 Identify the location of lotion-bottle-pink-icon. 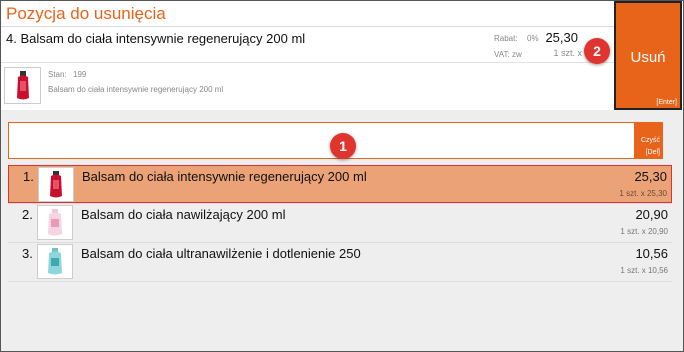
(55, 221).